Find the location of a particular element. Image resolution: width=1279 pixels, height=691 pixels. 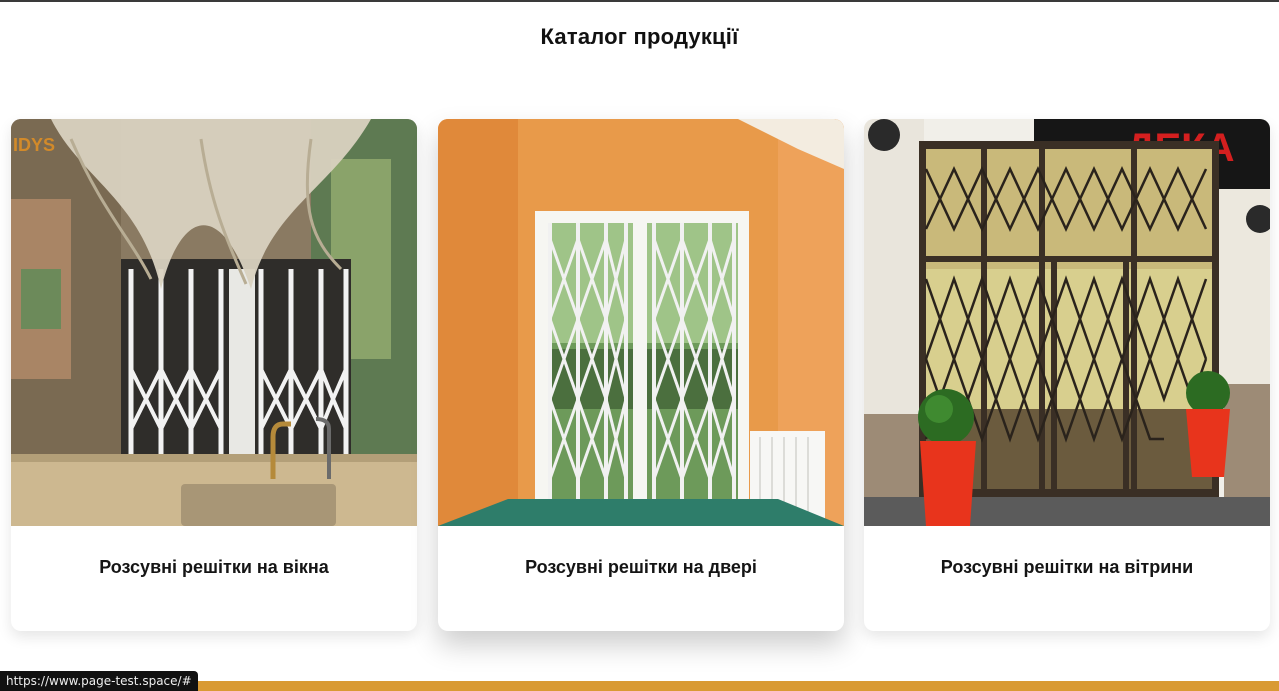

status-bar-url: https://www.page-test.space/# is located at coordinates (99, 681).